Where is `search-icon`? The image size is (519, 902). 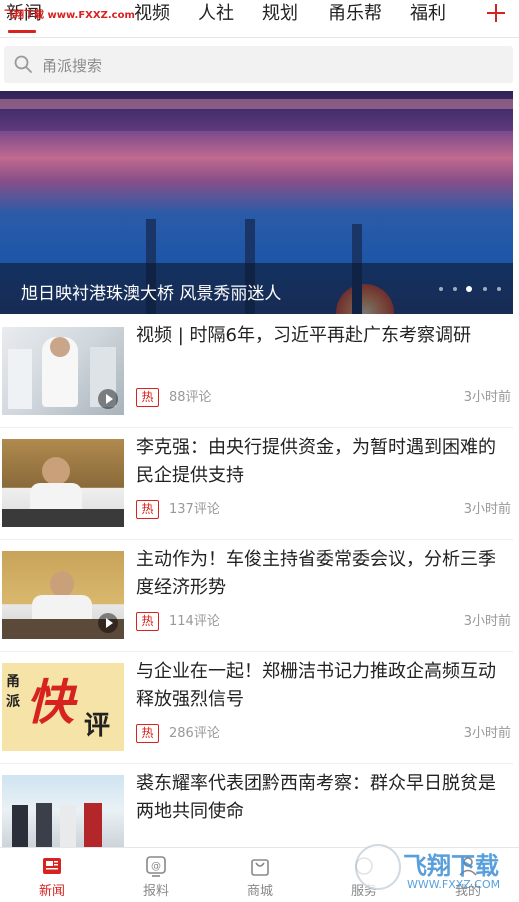 search-icon is located at coordinates (23, 64).